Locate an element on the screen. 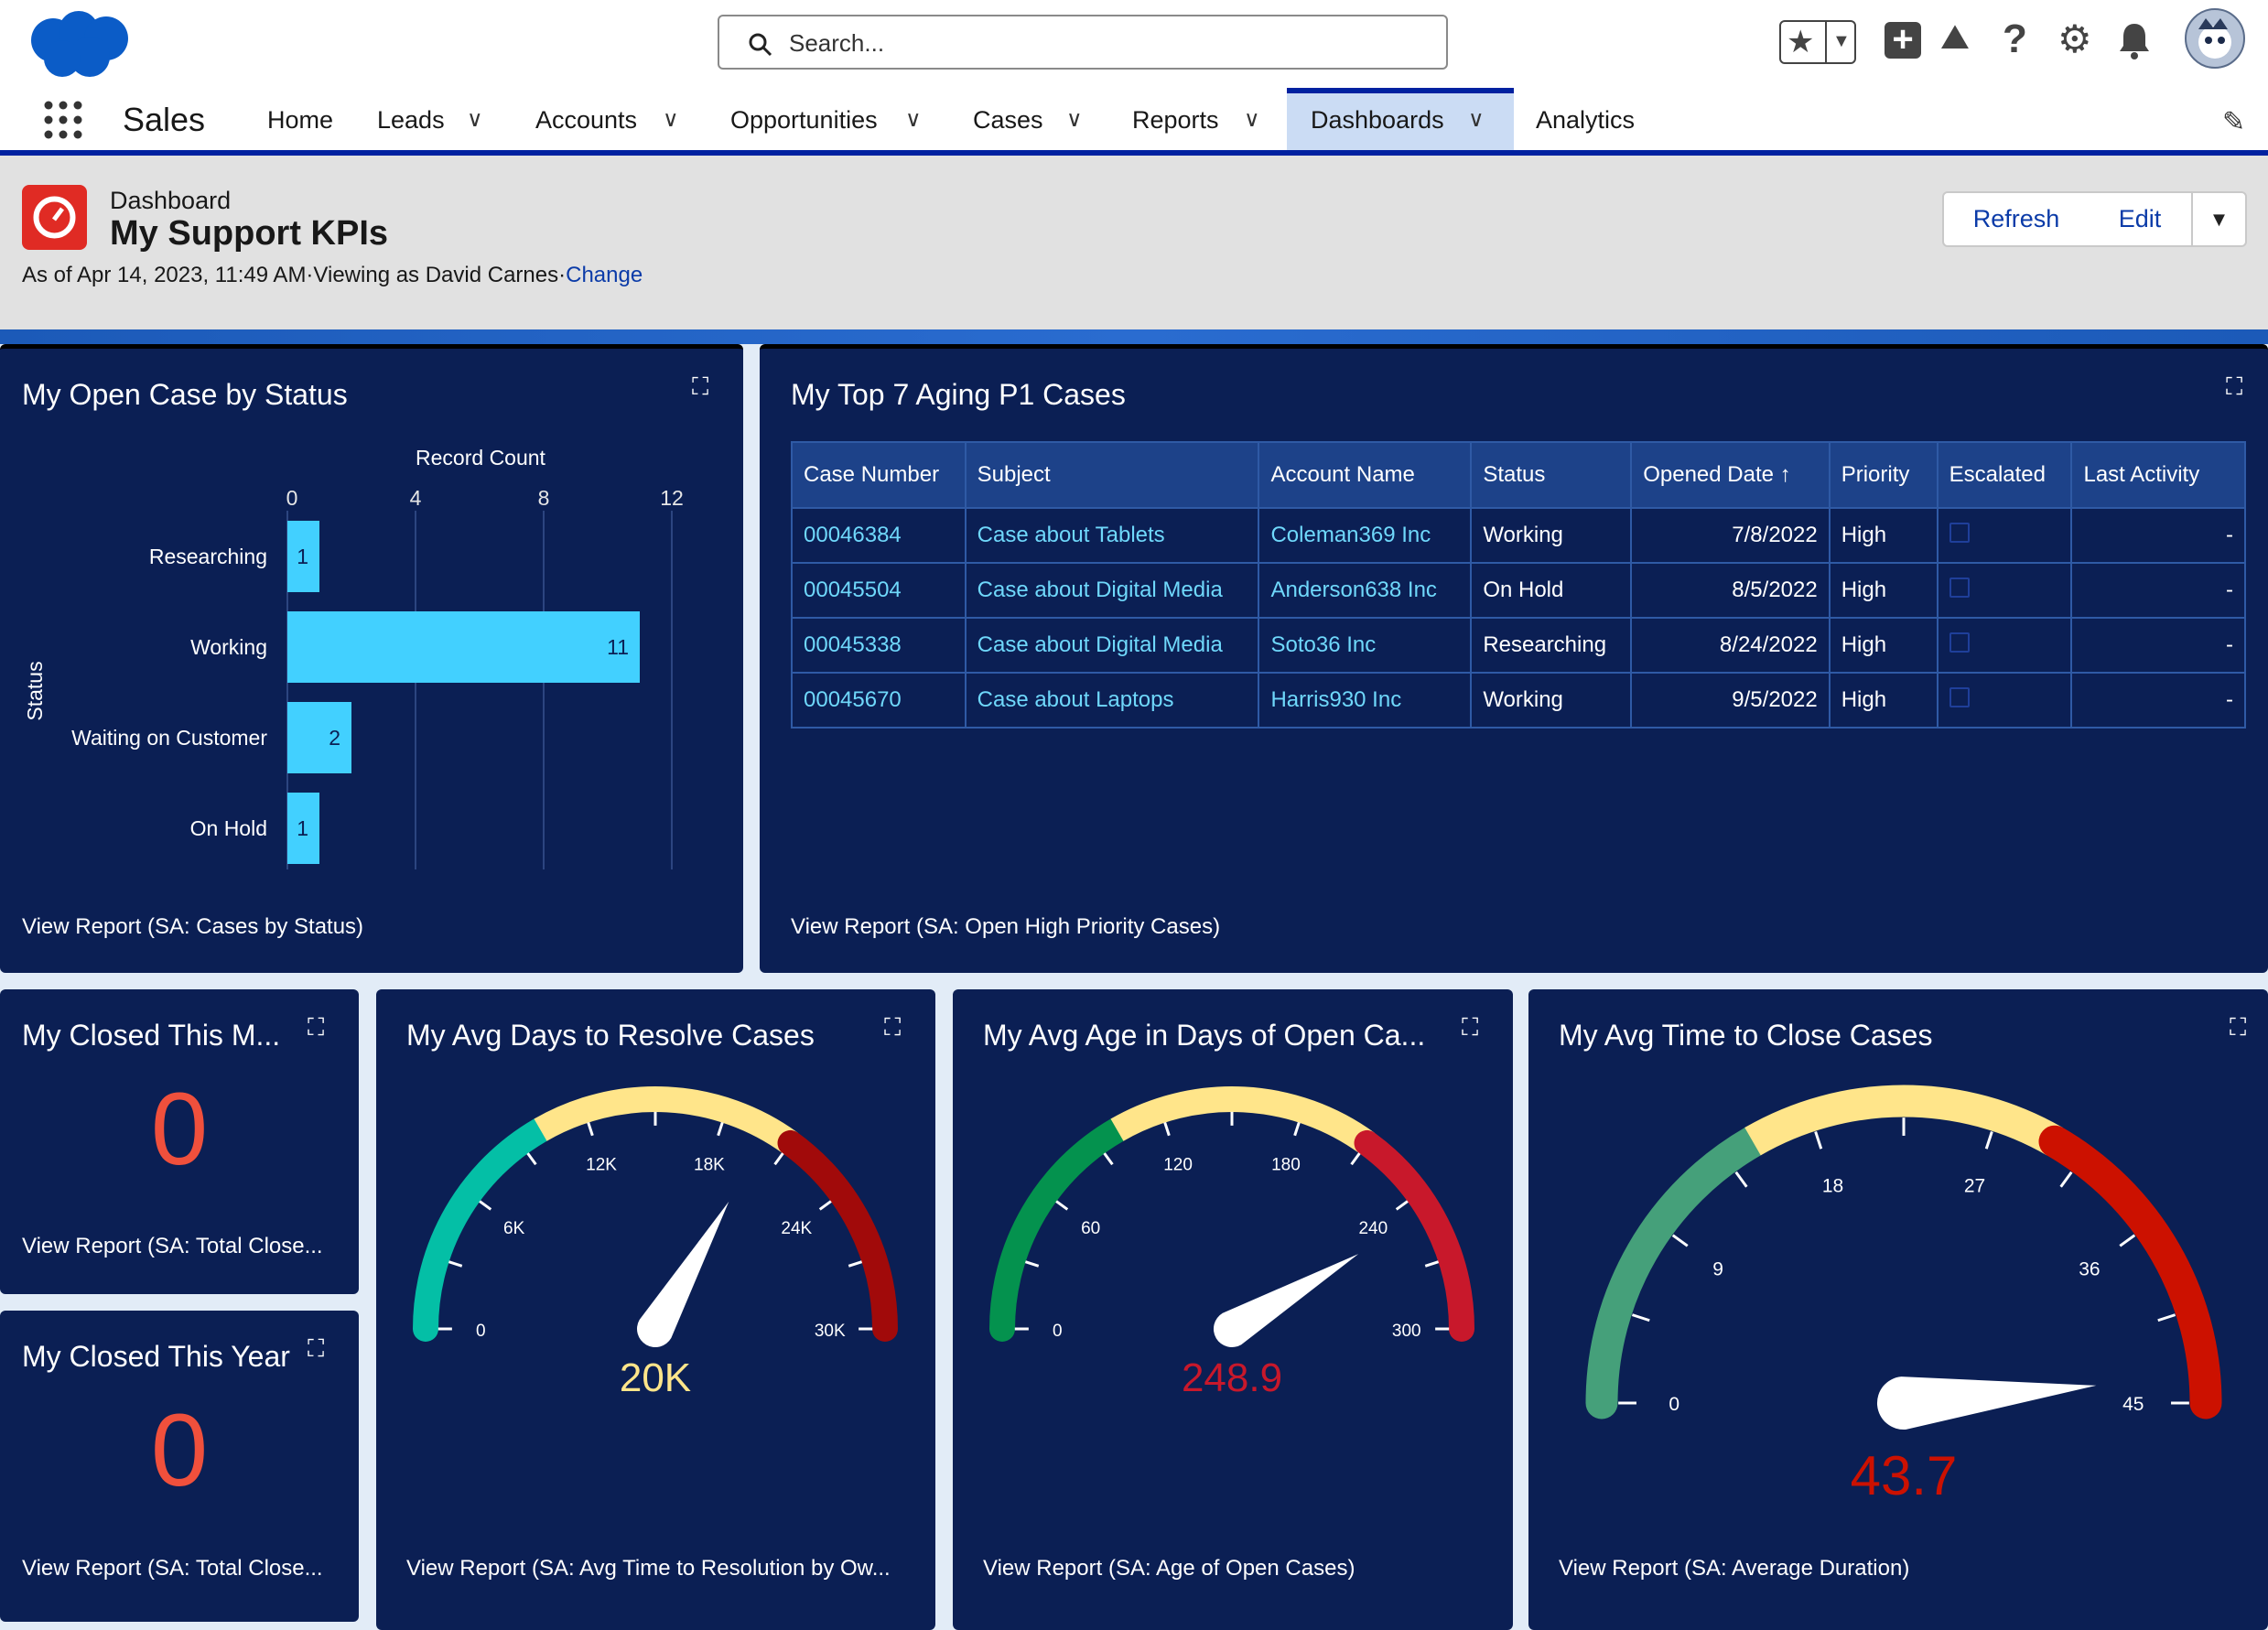  avatar is located at coordinates (2215, 38).